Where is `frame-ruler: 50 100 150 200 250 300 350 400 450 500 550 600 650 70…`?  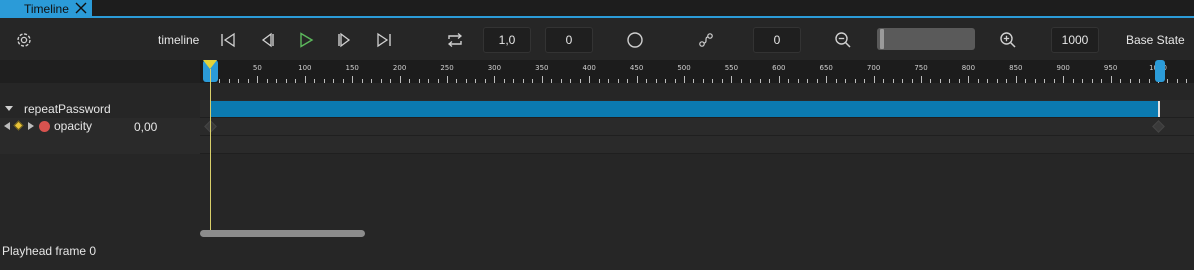 frame-ruler: 50 100 150 200 250 300 350 400 450 500 550 600 650 70… is located at coordinates (697, 71).